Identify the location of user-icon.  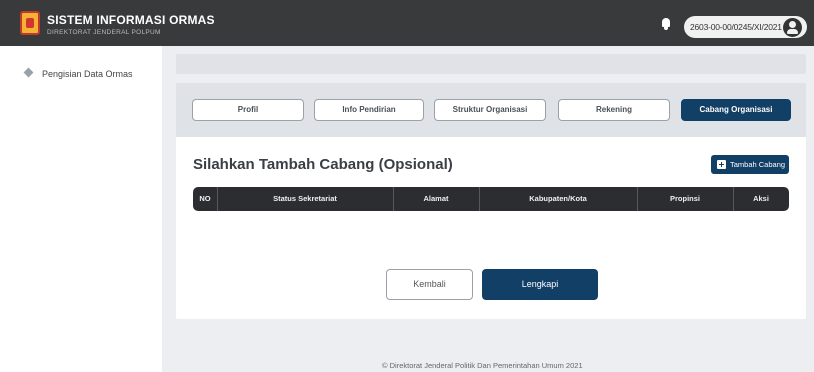
(792, 27).